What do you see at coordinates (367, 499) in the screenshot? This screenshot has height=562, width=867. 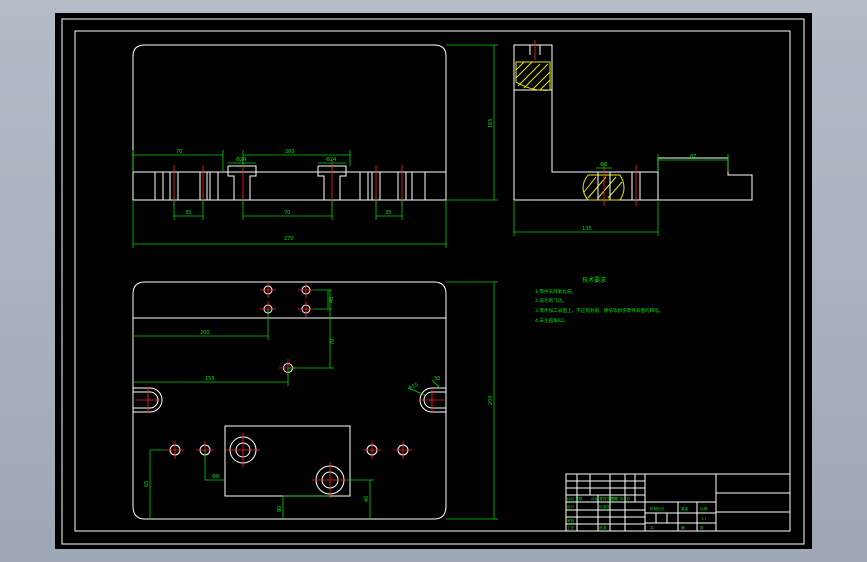 I see `label-top-bottom-right: 40` at bounding box center [367, 499].